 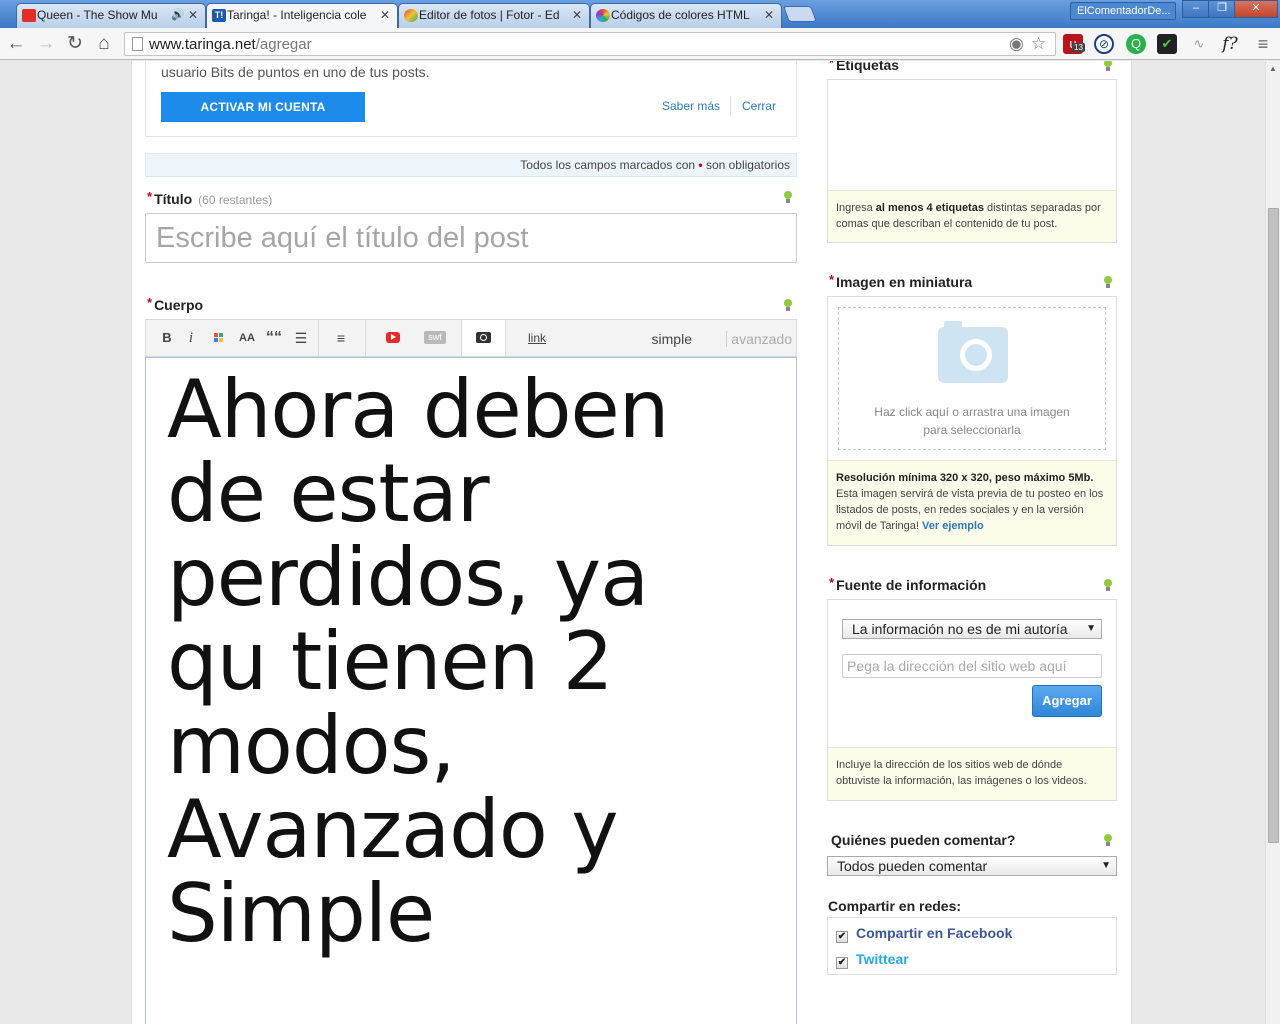 I want to click on share-label: Compartir en redes:, so click(x=895, y=906).